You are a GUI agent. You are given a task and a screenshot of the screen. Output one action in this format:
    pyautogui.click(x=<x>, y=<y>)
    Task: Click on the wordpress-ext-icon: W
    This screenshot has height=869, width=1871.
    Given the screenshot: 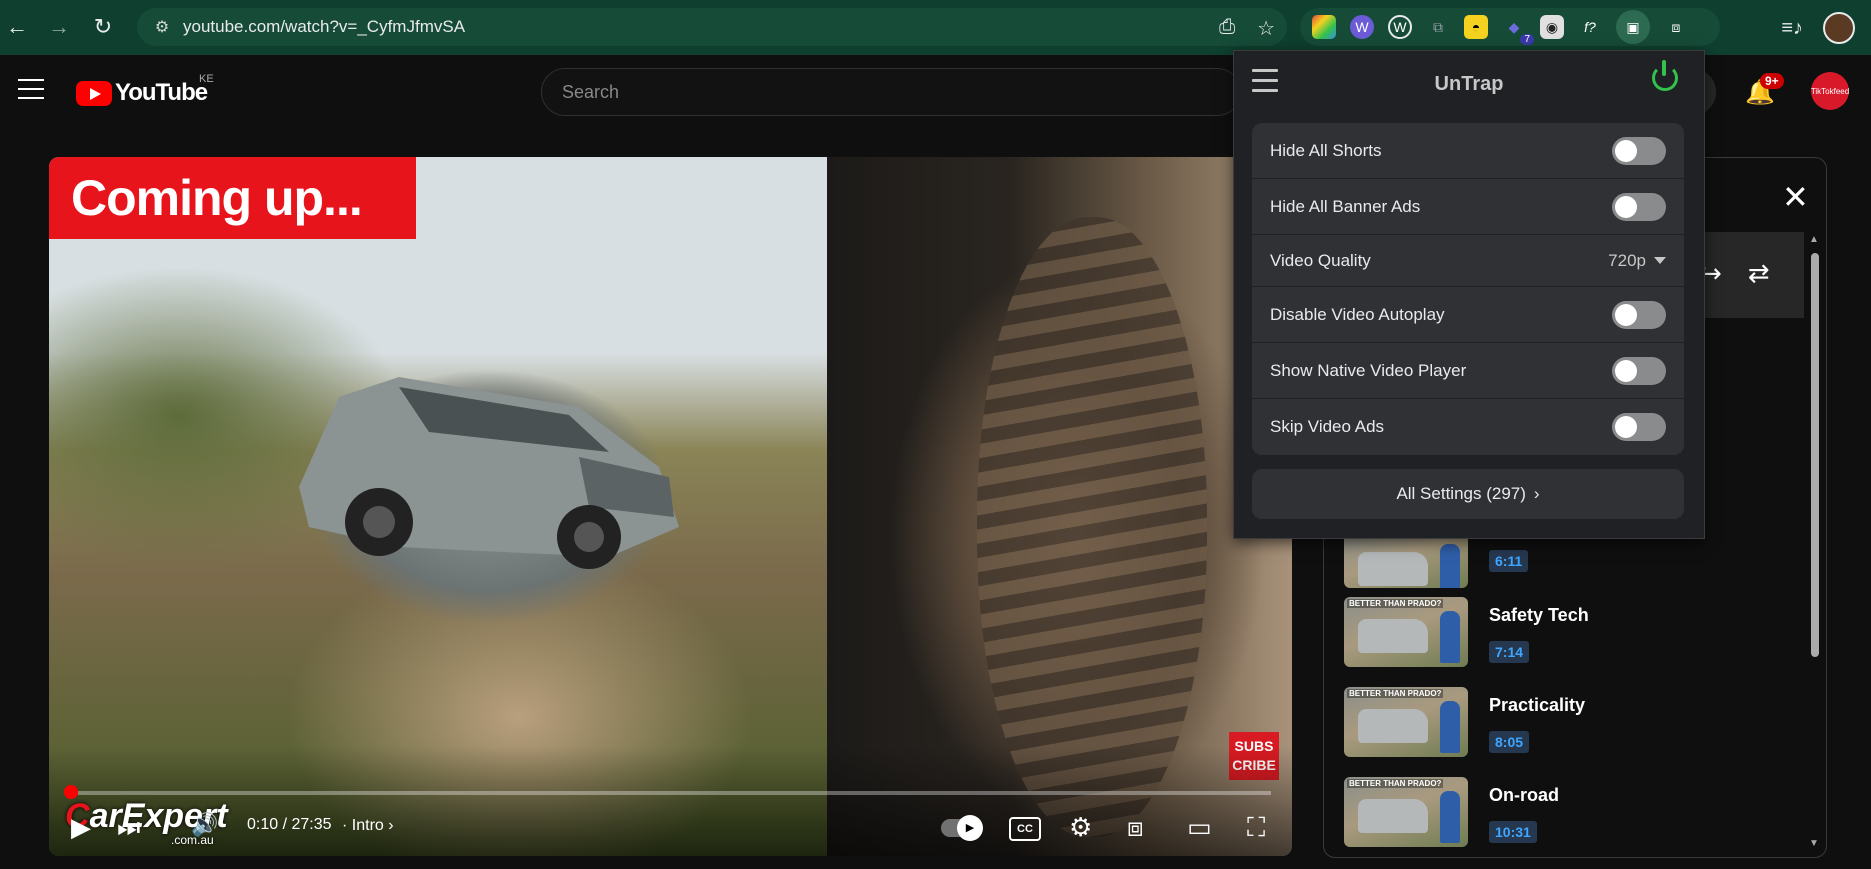 What is the action you would take?
    pyautogui.click(x=1400, y=27)
    